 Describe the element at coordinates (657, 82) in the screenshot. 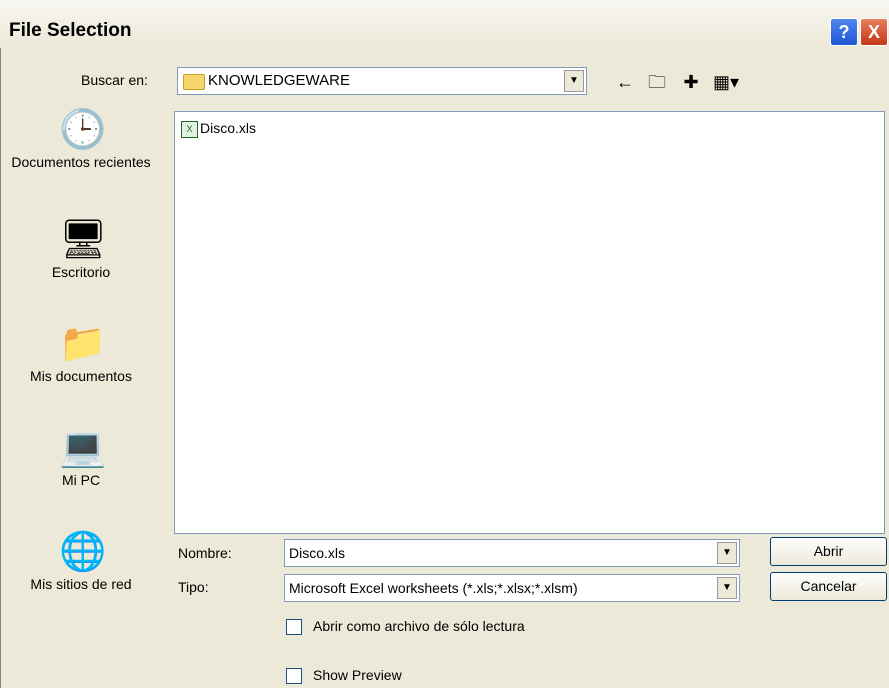

I see `folder-up-icon: 🗀` at that location.